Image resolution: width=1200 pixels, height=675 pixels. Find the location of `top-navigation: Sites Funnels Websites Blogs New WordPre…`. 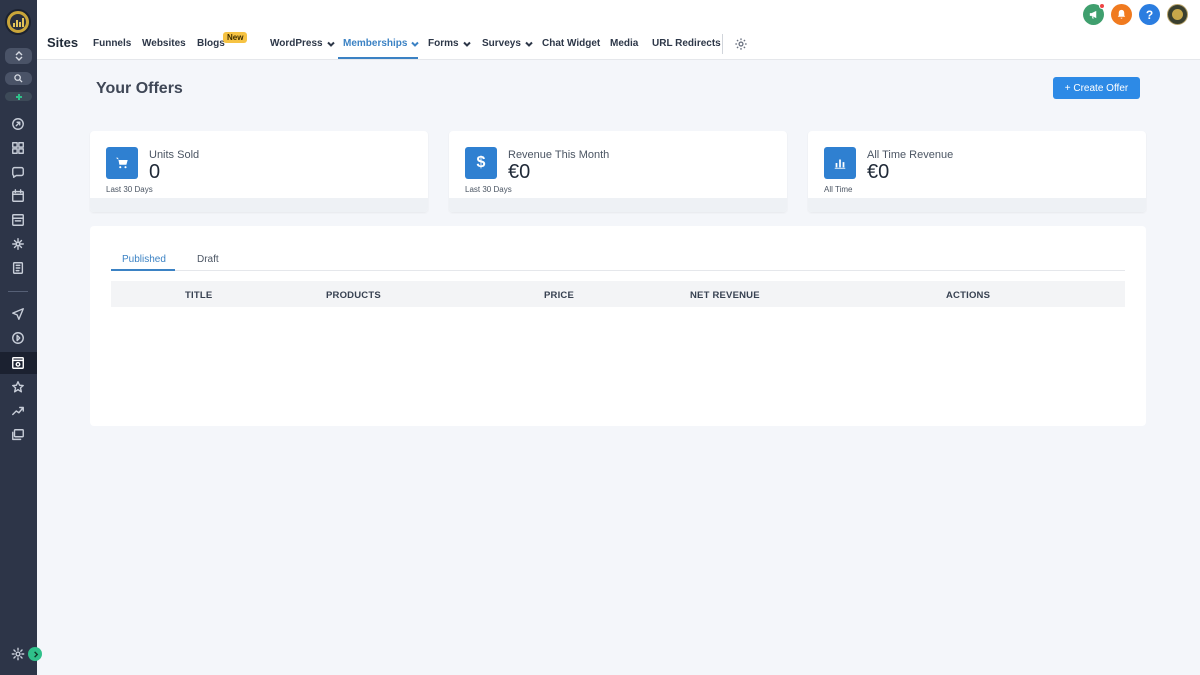

top-navigation: Sites Funnels Websites Blogs New WordPre… is located at coordinates (618, 30).